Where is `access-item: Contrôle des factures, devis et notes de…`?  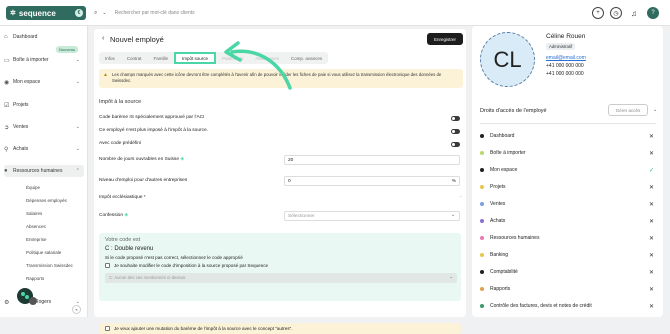 access-item: Contrôle des factures, devis et notes de… is located at coordinates (569, 306).